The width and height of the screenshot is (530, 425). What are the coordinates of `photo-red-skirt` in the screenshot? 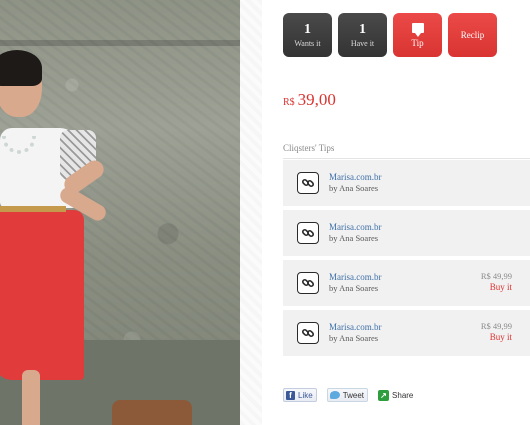 It's located at (42, 295).